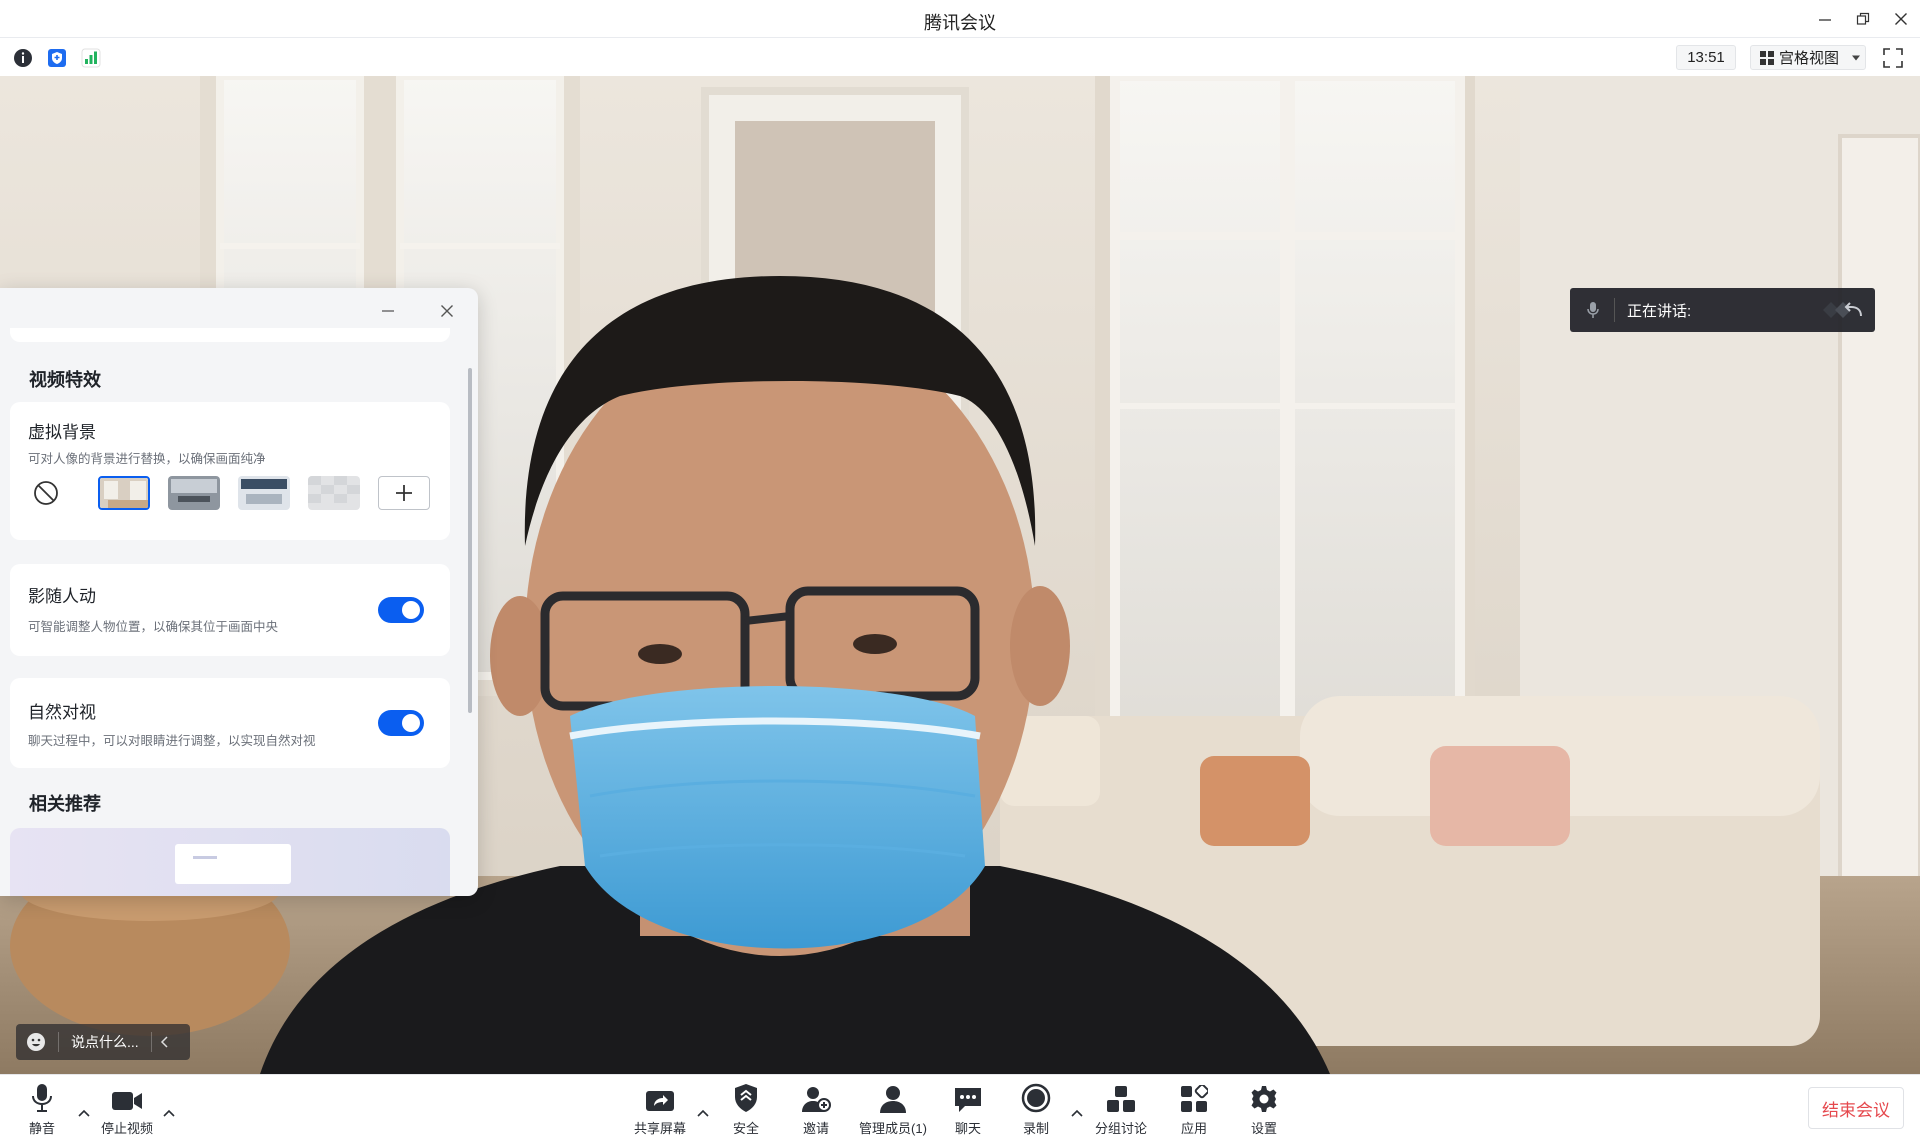 This screenshot has height=1141, width=1920. What do you see at coordinates (815, 1128) in the screenshot?
I see `invite-label: 邀请` at bounding box center [815, 1128].